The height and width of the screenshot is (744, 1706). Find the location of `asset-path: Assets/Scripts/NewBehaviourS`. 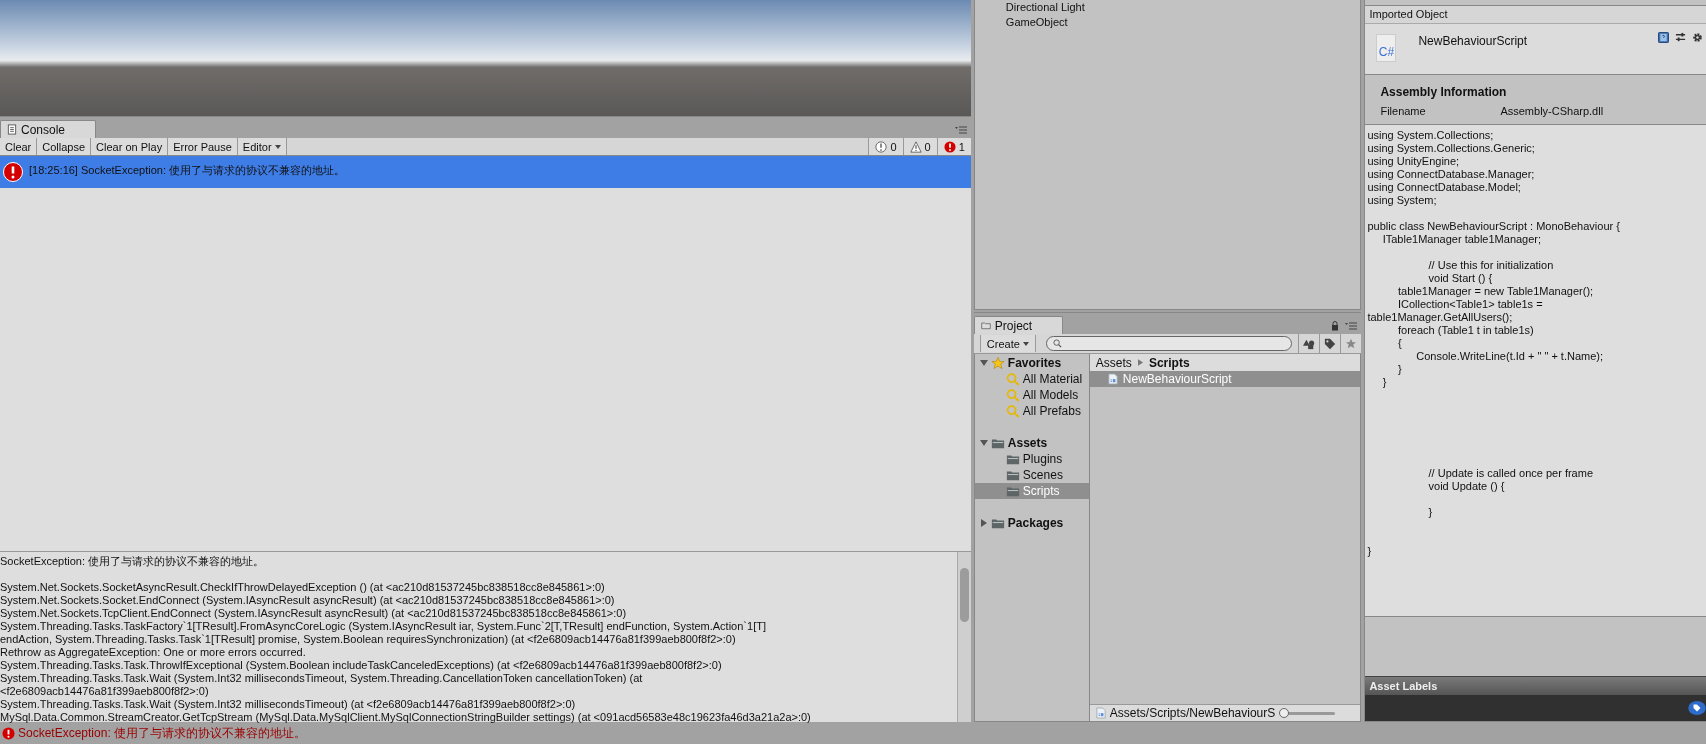

asset-path: Assets/Scripts/NewBehaviourS is located at coordinates (1192, 713).